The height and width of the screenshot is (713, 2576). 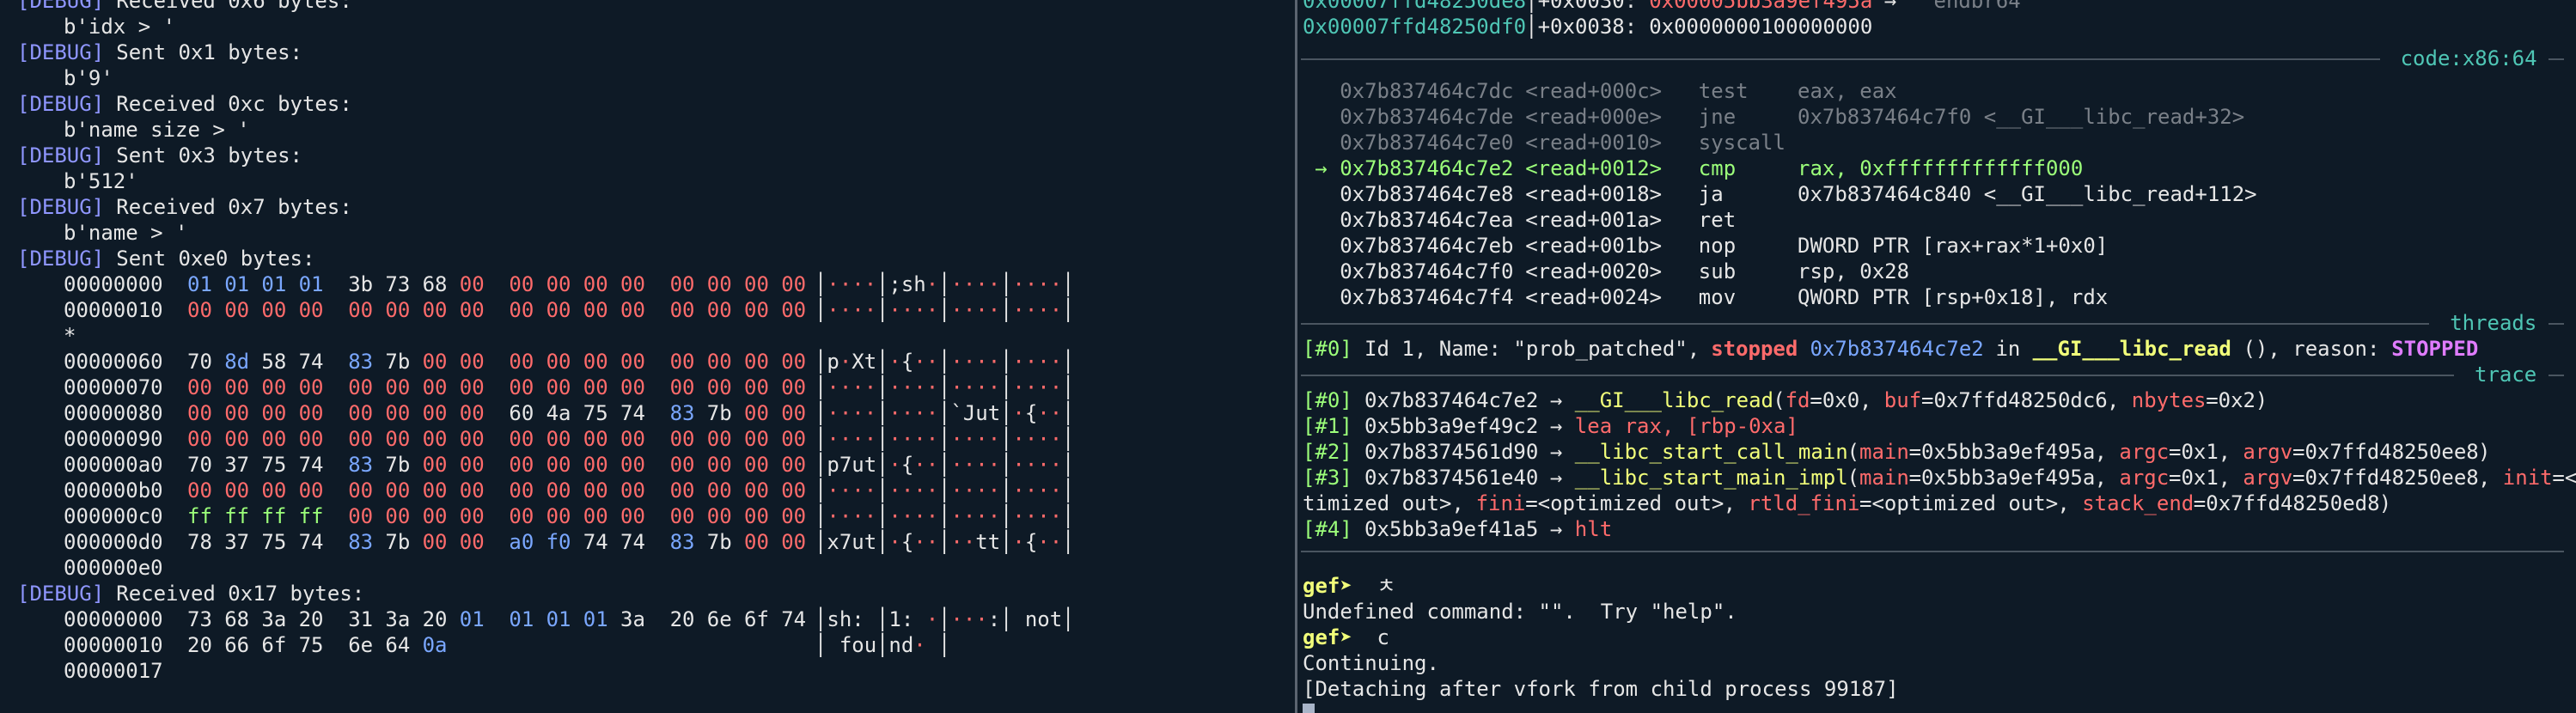 I want to click on thread-reason-label: (), reason:, so click(x=2311, y=349).